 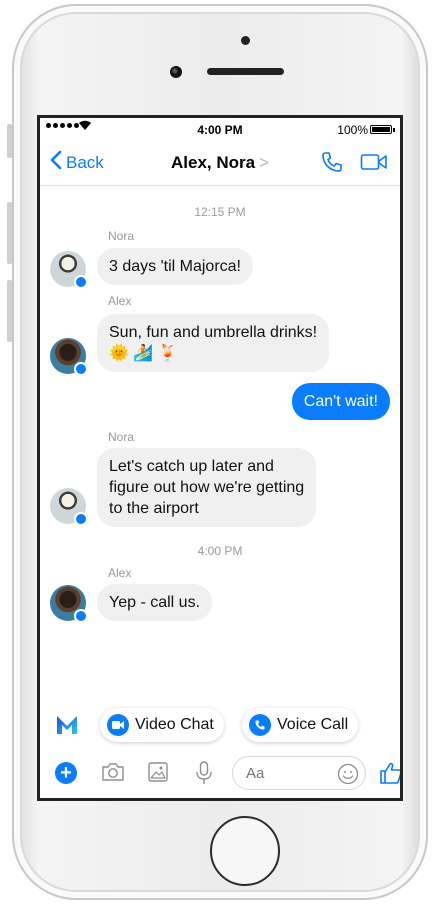 What do you see at coordinates (67, 725) in the screenshot?
I see `messenger-m-icon` at bounding box center [67, 725].